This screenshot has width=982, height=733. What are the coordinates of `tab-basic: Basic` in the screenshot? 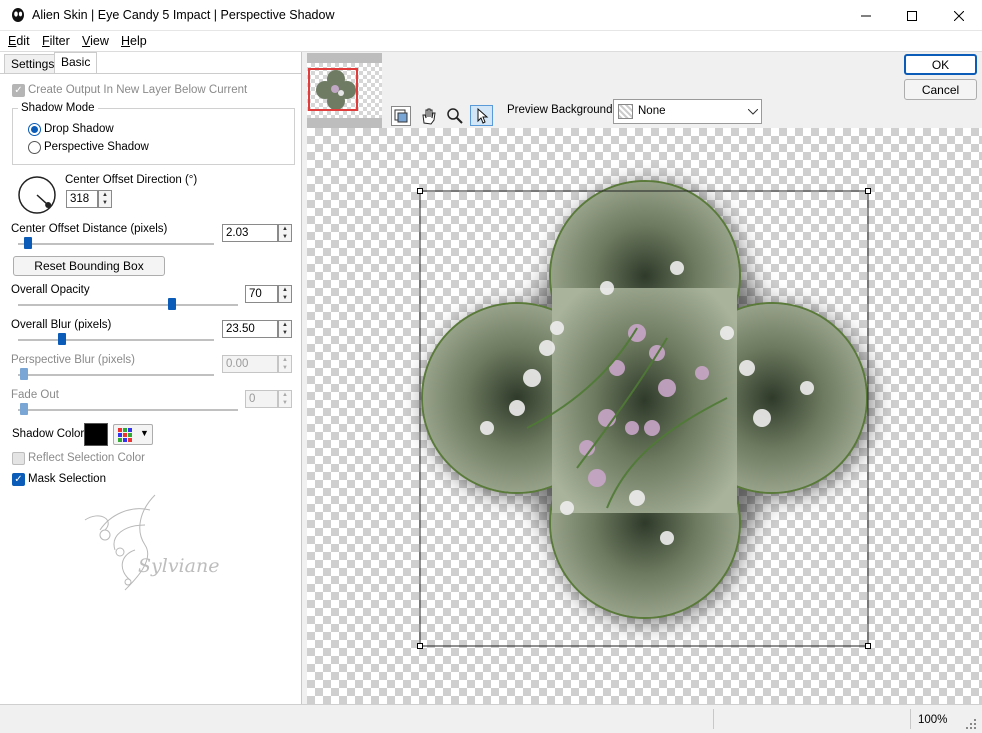 It's located at (76, 63).